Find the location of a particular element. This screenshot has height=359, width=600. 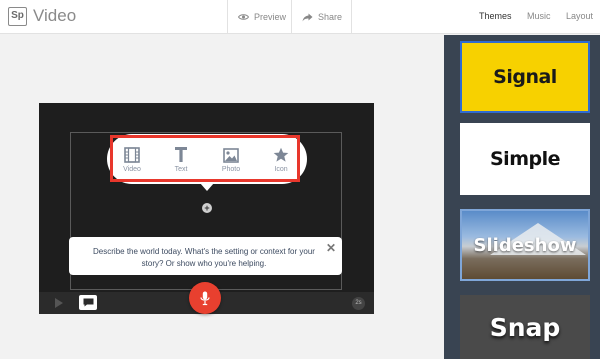

theme-slideshow: Slideshow is located at coordinates (525, 245).